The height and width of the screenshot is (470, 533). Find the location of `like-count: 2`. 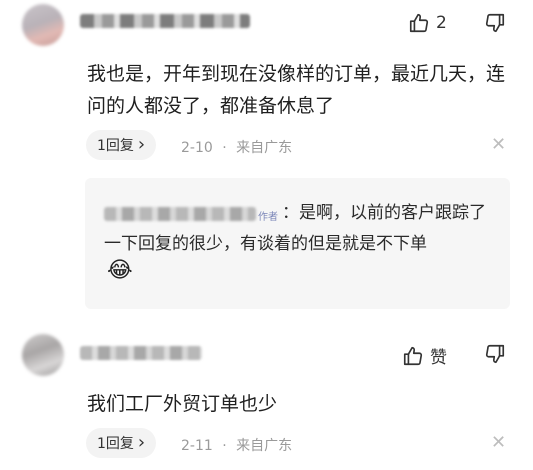

like-count: 2 is located at coordinates (441, 23).